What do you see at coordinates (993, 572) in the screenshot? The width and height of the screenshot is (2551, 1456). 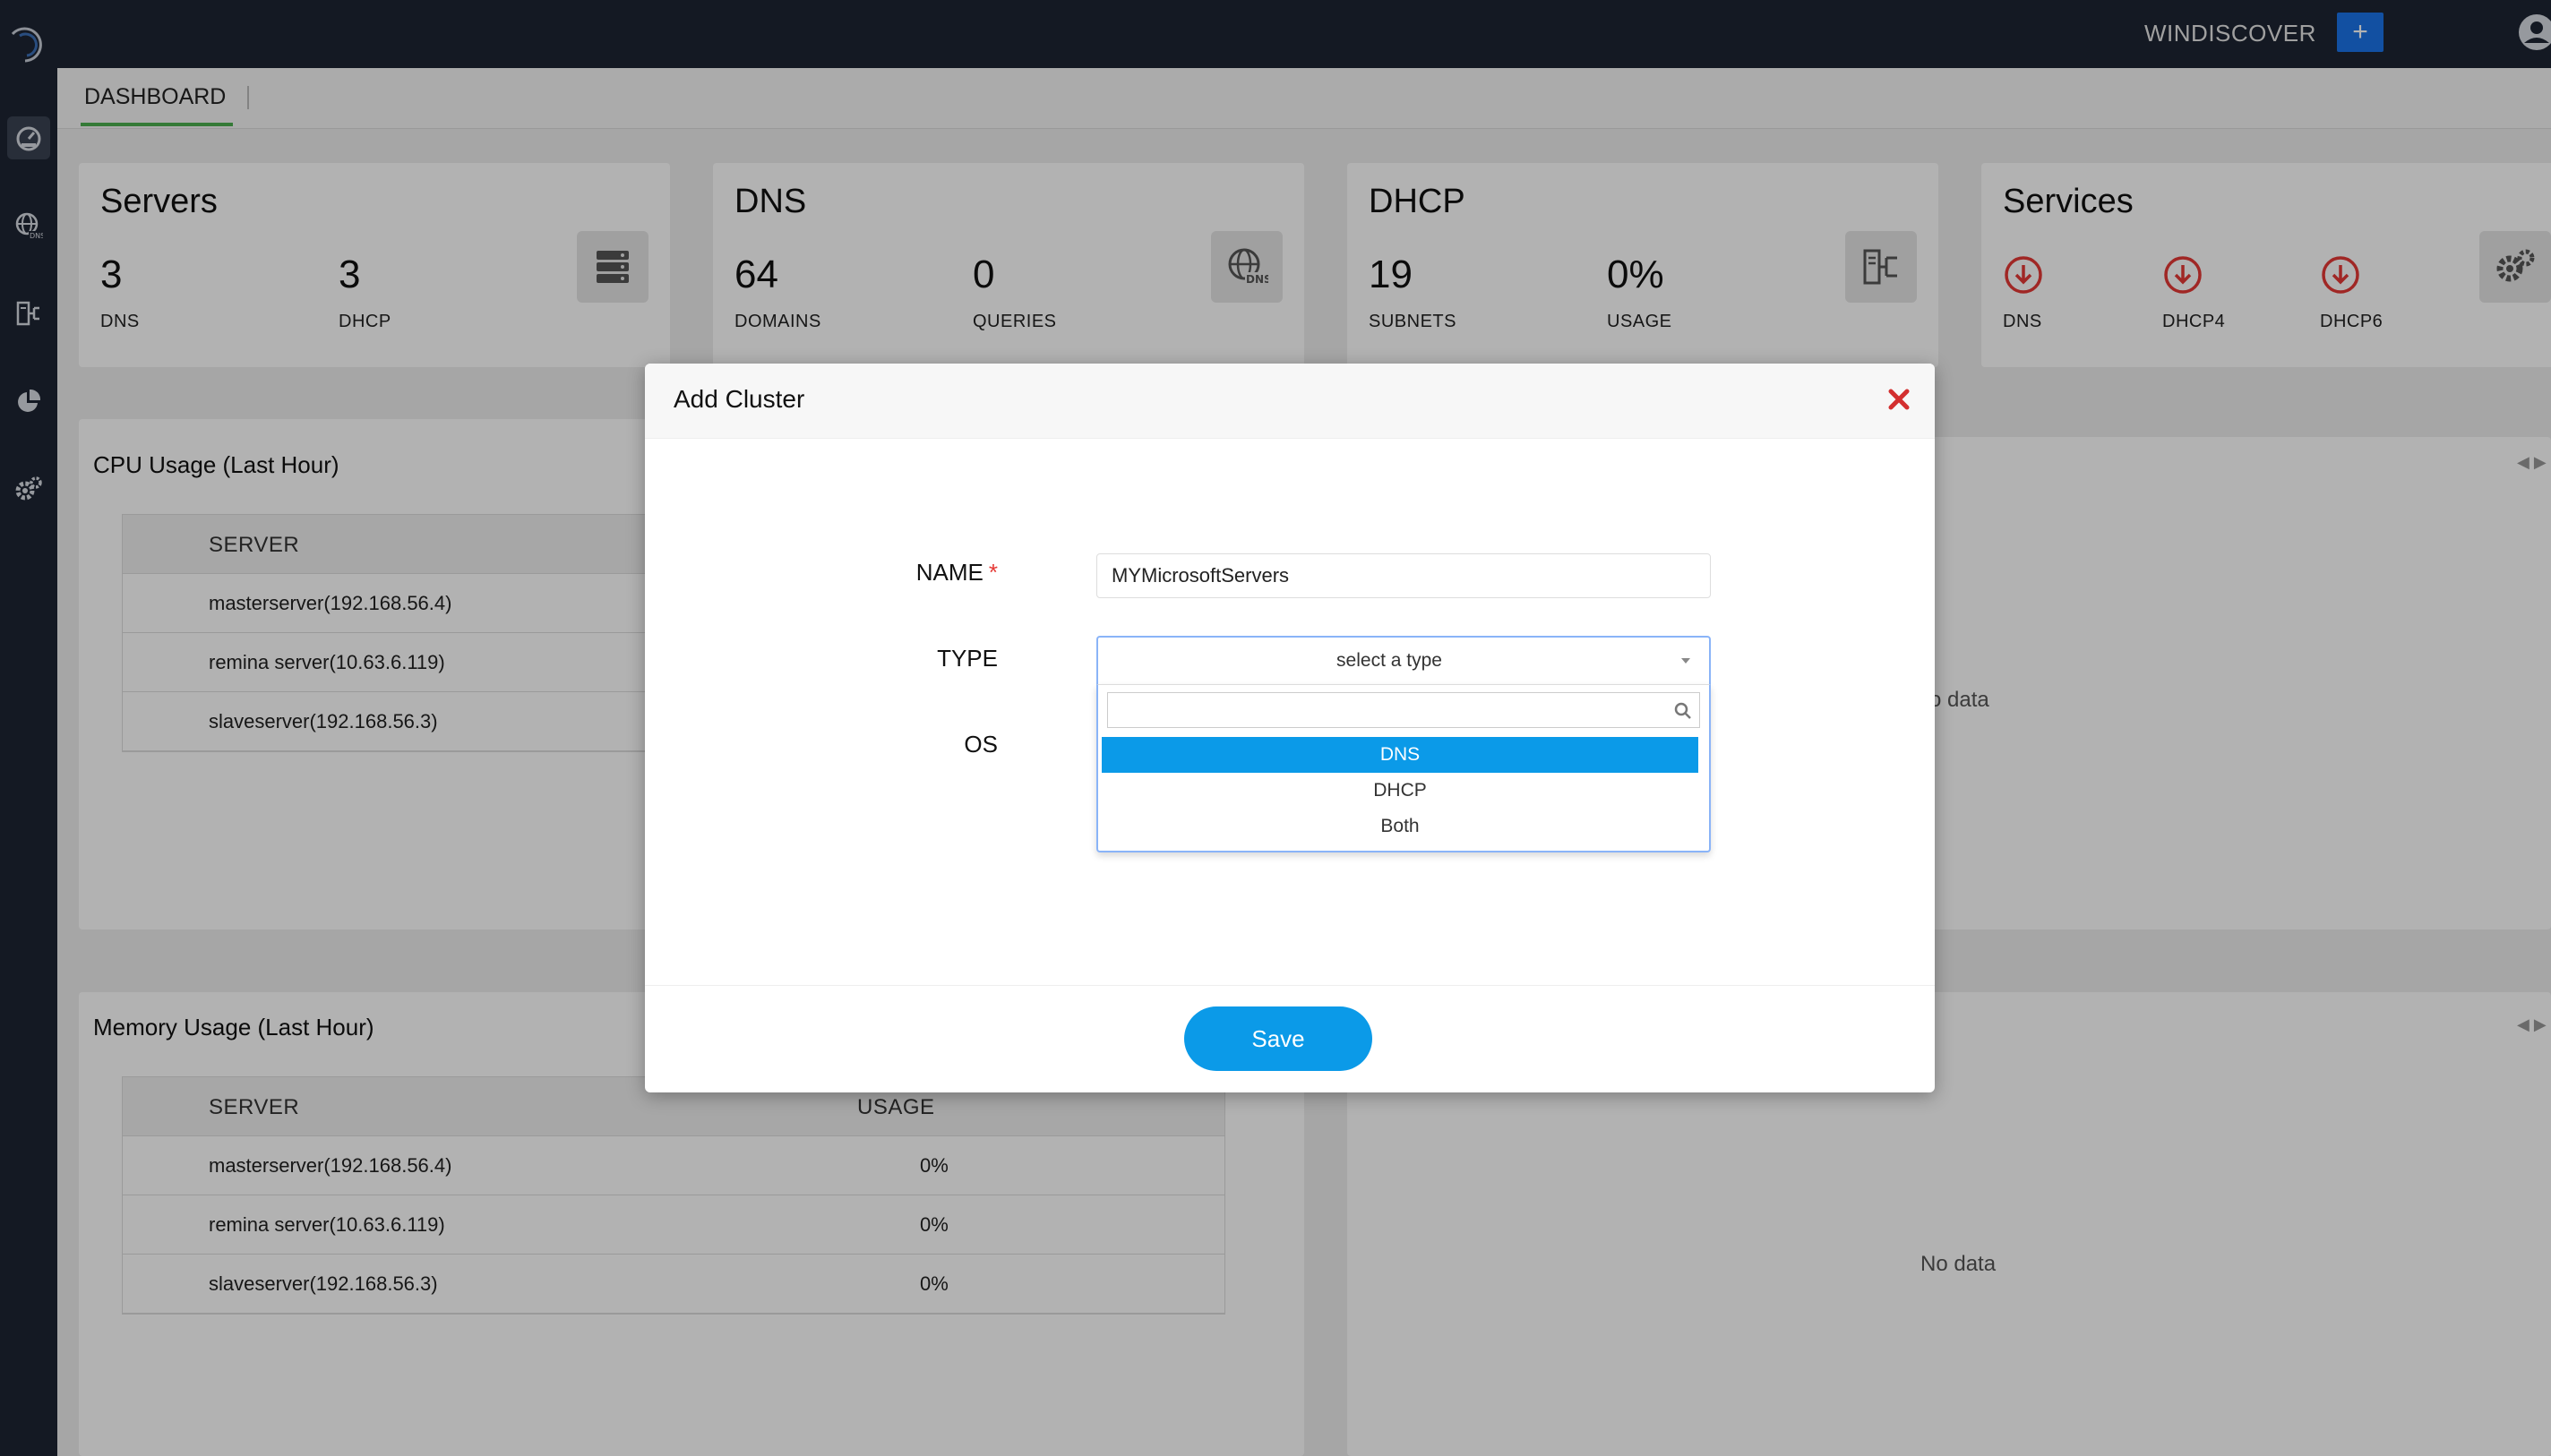 I see `required-mark: *` at bounding box center [993, 572].